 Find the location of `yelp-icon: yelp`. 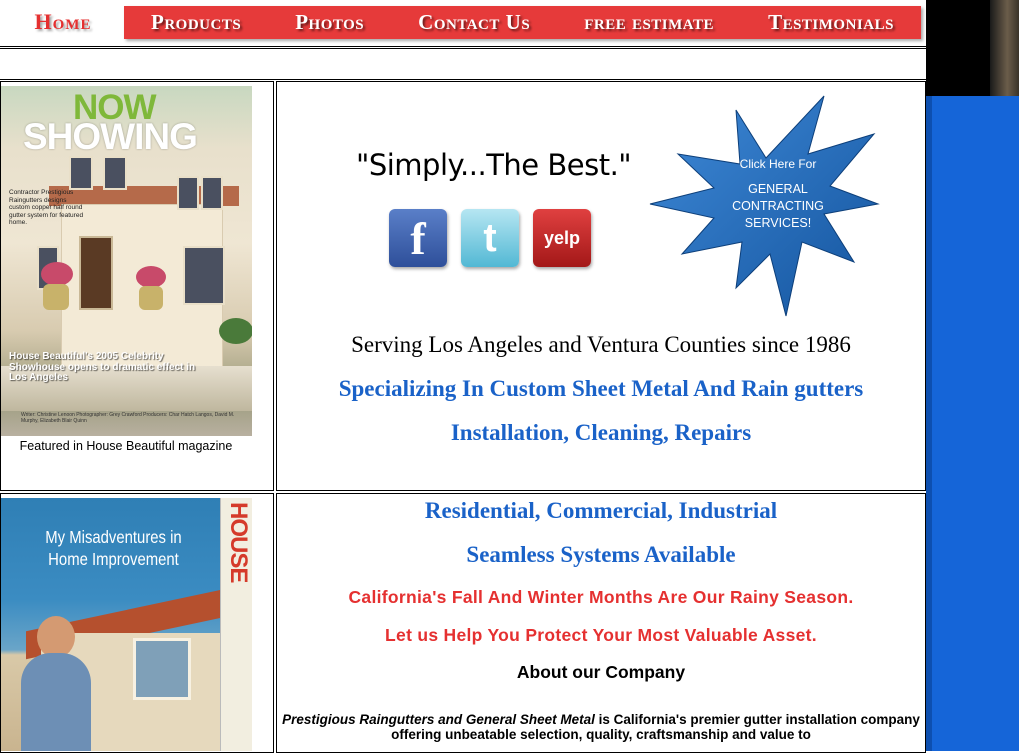

yelp-icon: yelp is located at coordinates (562, 238).